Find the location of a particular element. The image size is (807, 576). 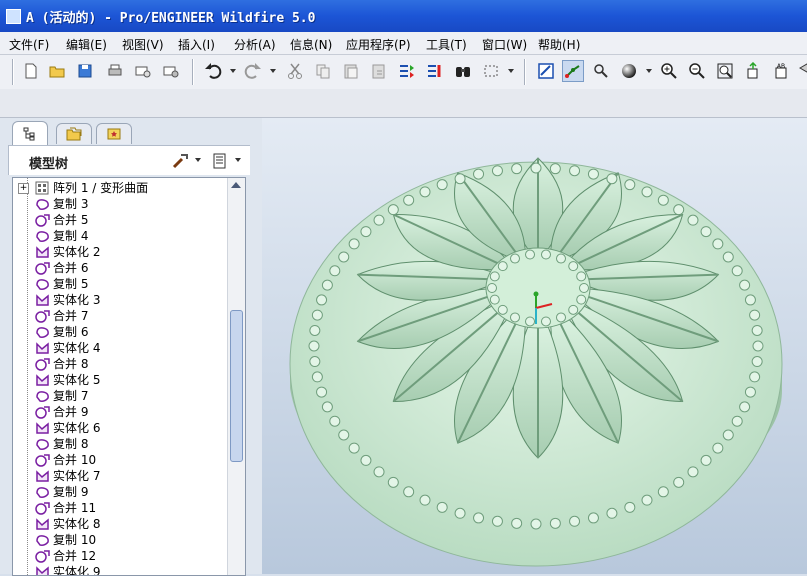

tree-item: 实体化 2 is located at coordinates (120, 252).